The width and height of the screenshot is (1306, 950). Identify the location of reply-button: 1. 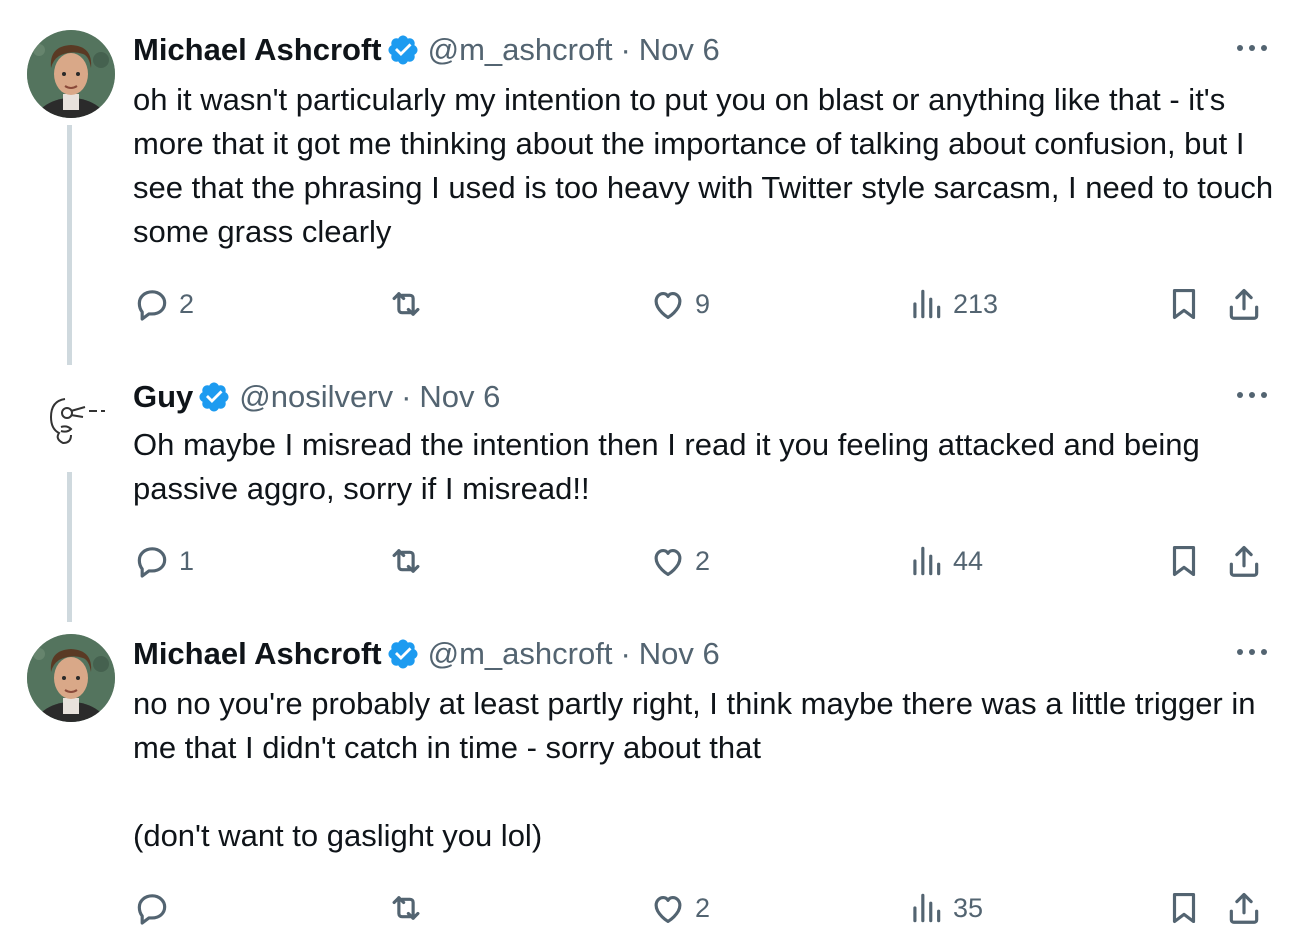
(163, 561).